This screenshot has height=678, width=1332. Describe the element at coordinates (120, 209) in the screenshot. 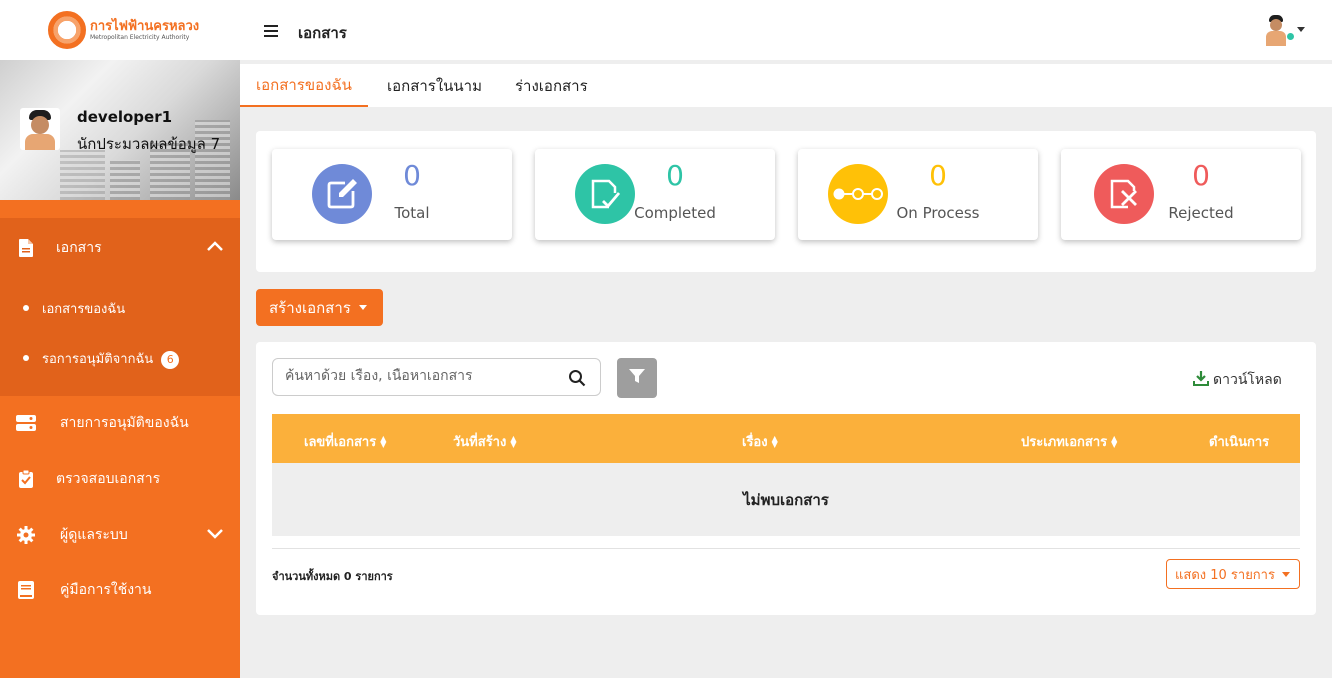

I see `menu-spacer` at that location.